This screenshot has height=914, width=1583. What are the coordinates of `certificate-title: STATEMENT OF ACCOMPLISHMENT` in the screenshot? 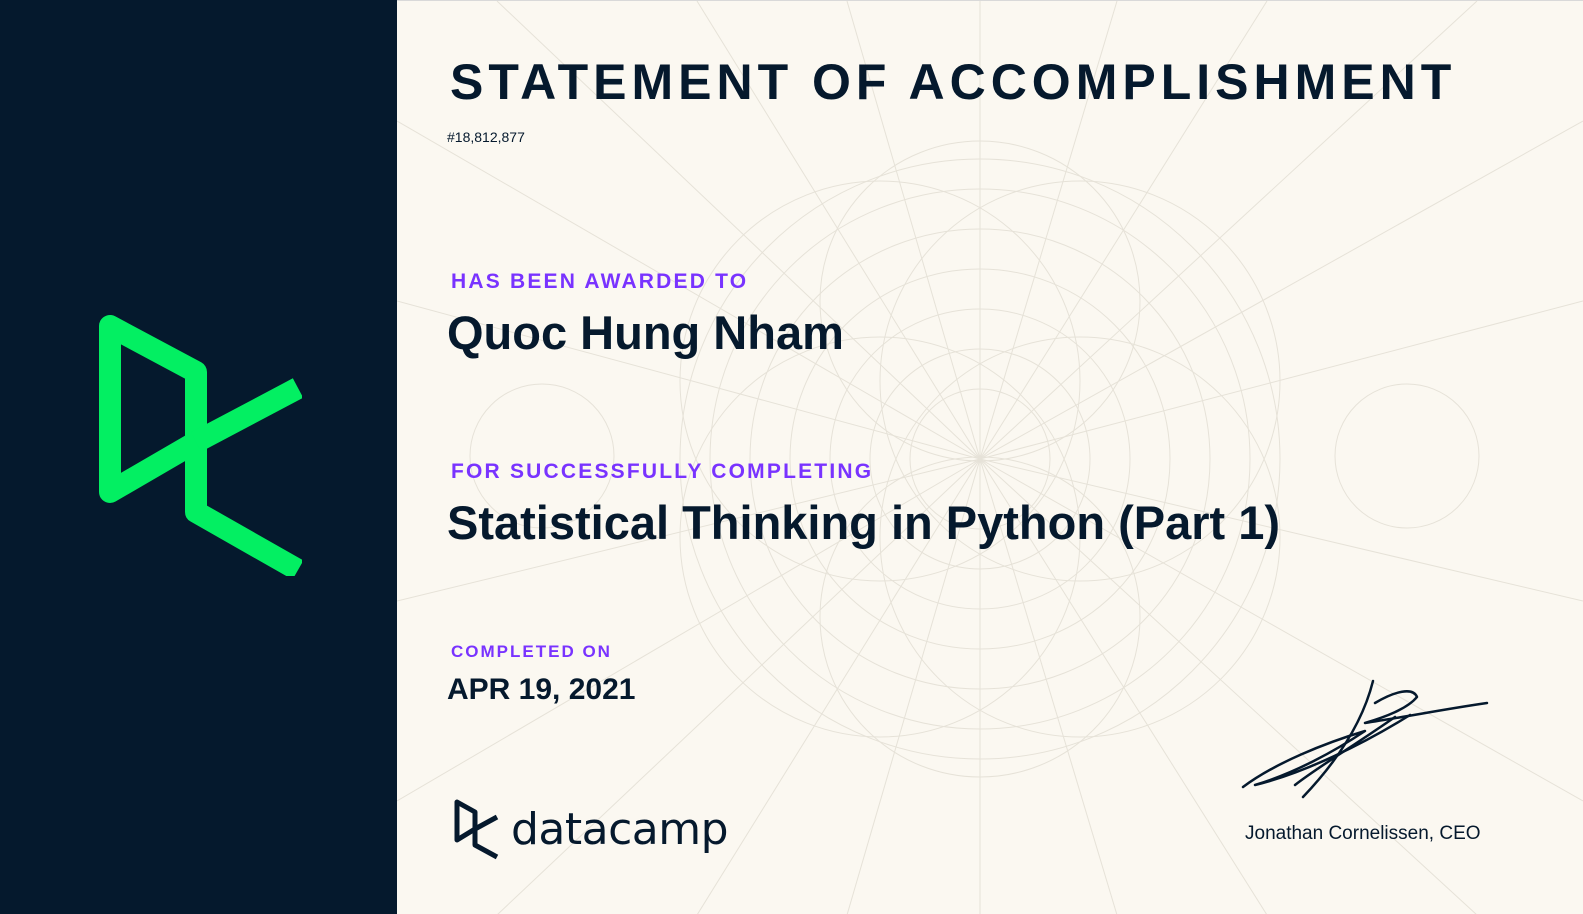 It's located at (953, 82).